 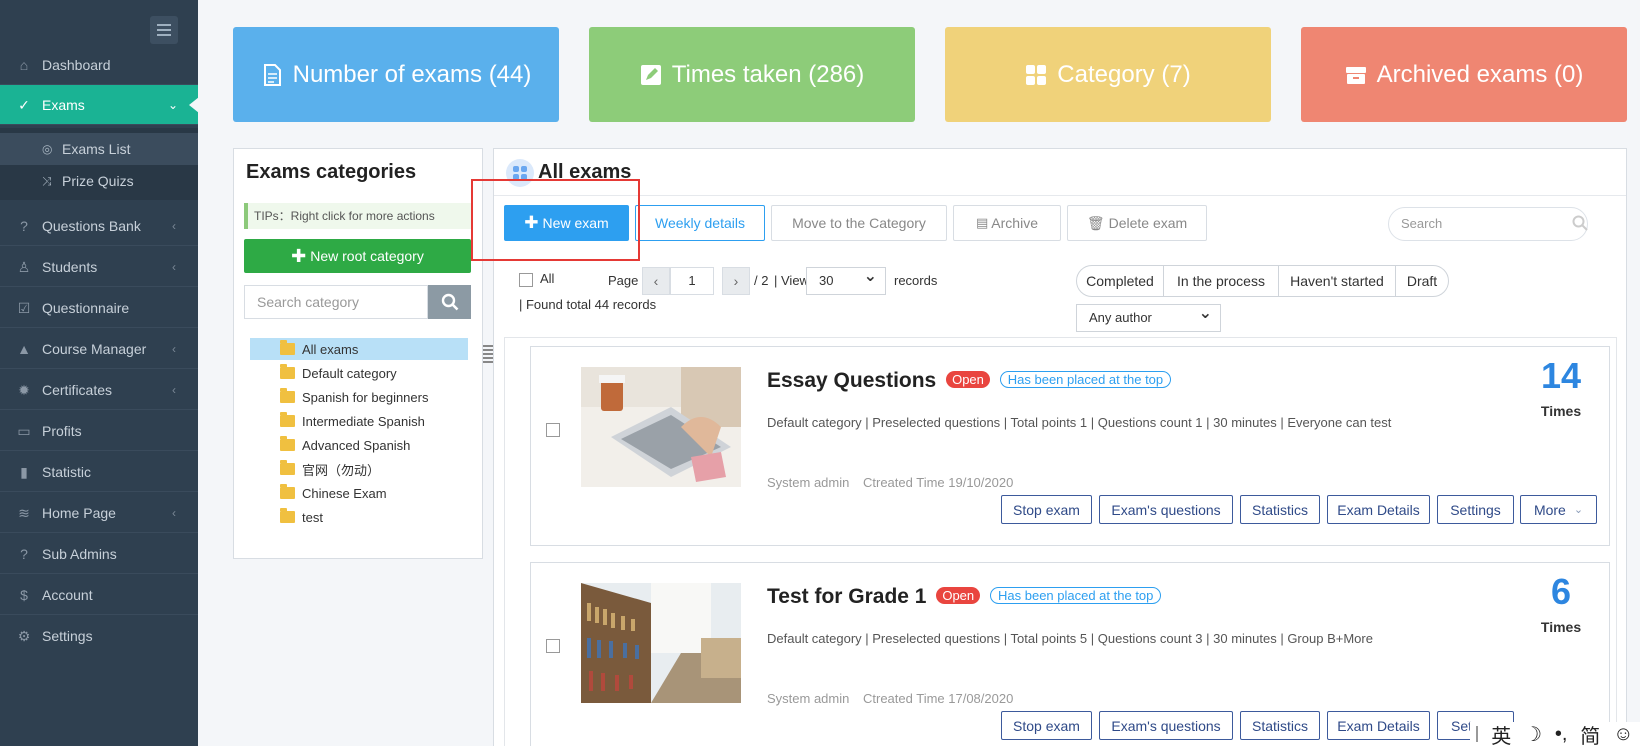 I want to click on seal-icon: ✹, so click(x=24, y=389).